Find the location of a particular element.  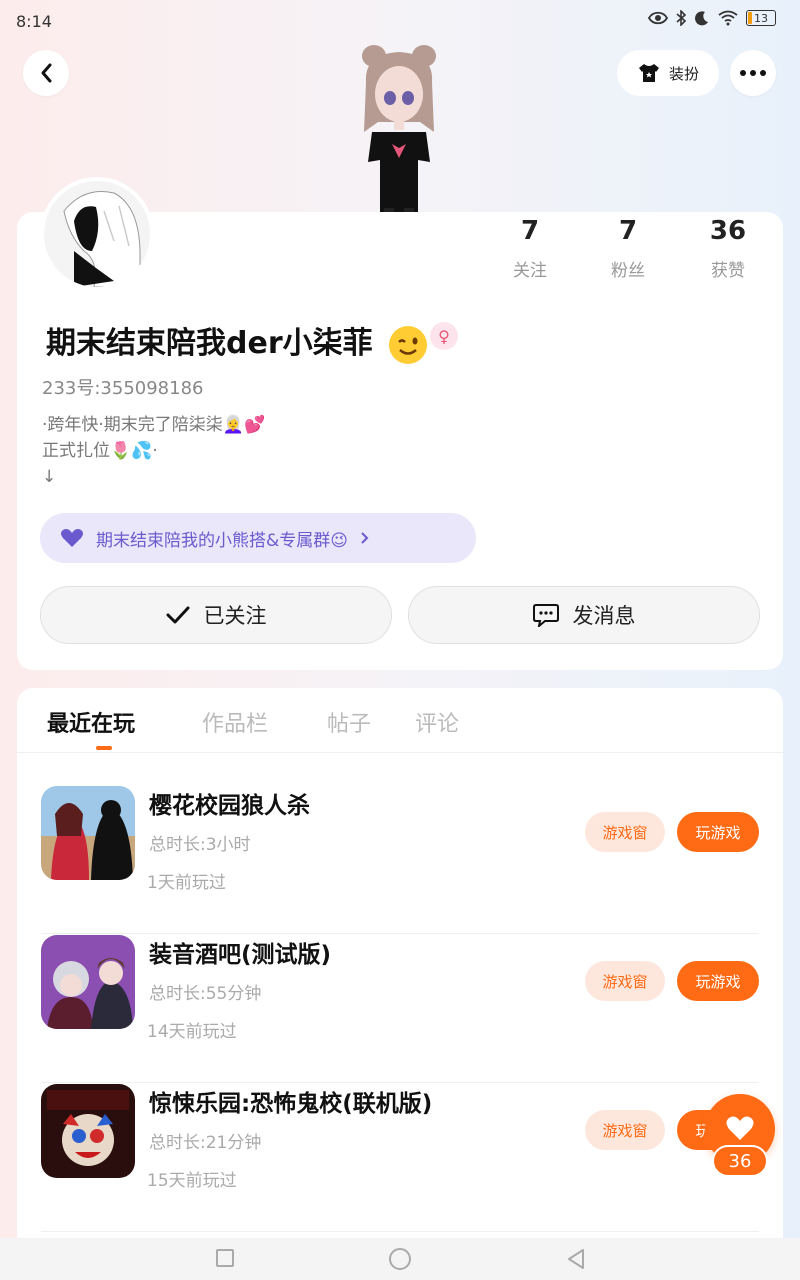

game-last-played: 15天前玩过 is located at coordinates (192, 1181).